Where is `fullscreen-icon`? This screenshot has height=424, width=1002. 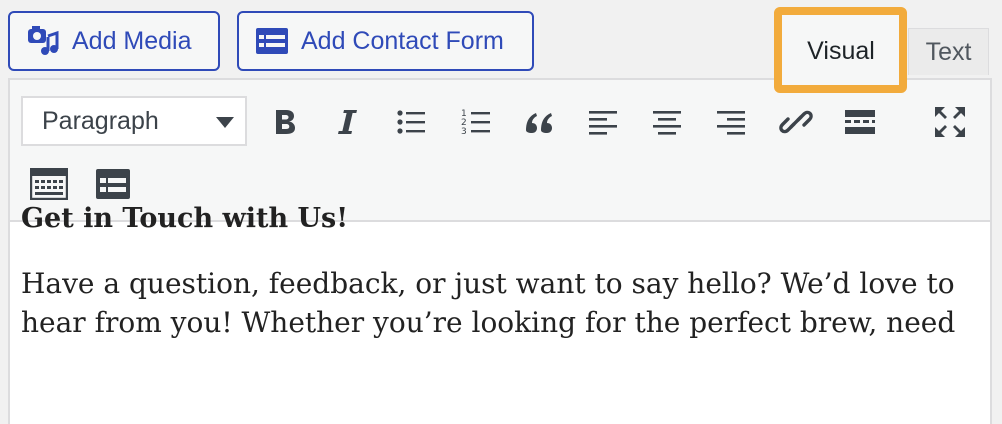
fullscreen-icon is located at coordinates (950, 122).